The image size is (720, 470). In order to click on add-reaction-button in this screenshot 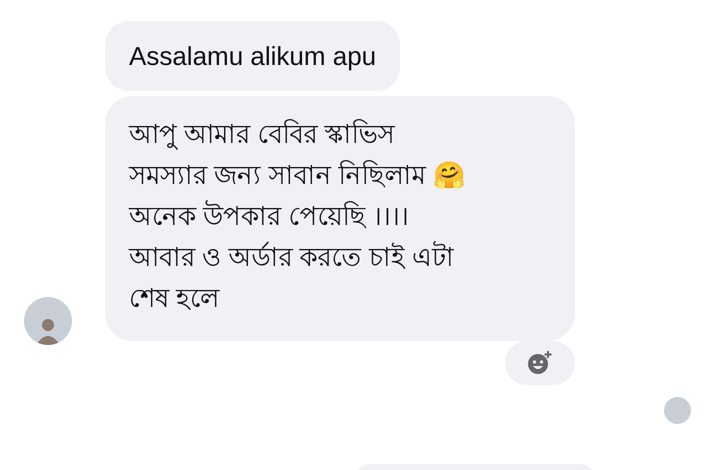, I will do `click(540, 363)`.